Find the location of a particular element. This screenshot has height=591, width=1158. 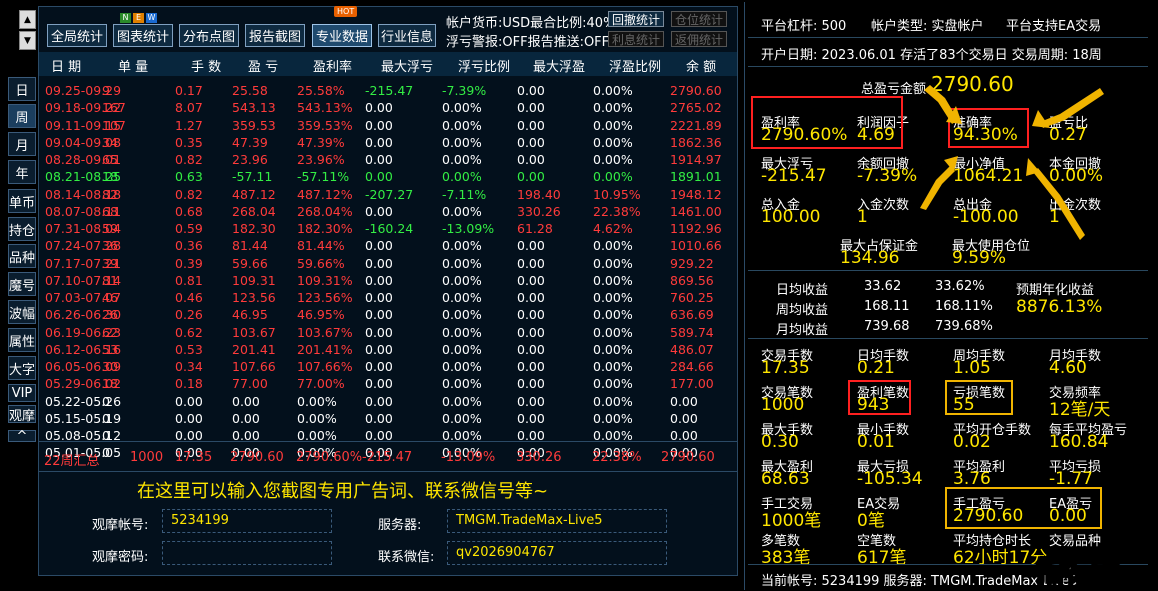

toolbar-button-2: 分布点图 is located at coordinates (209, 35).